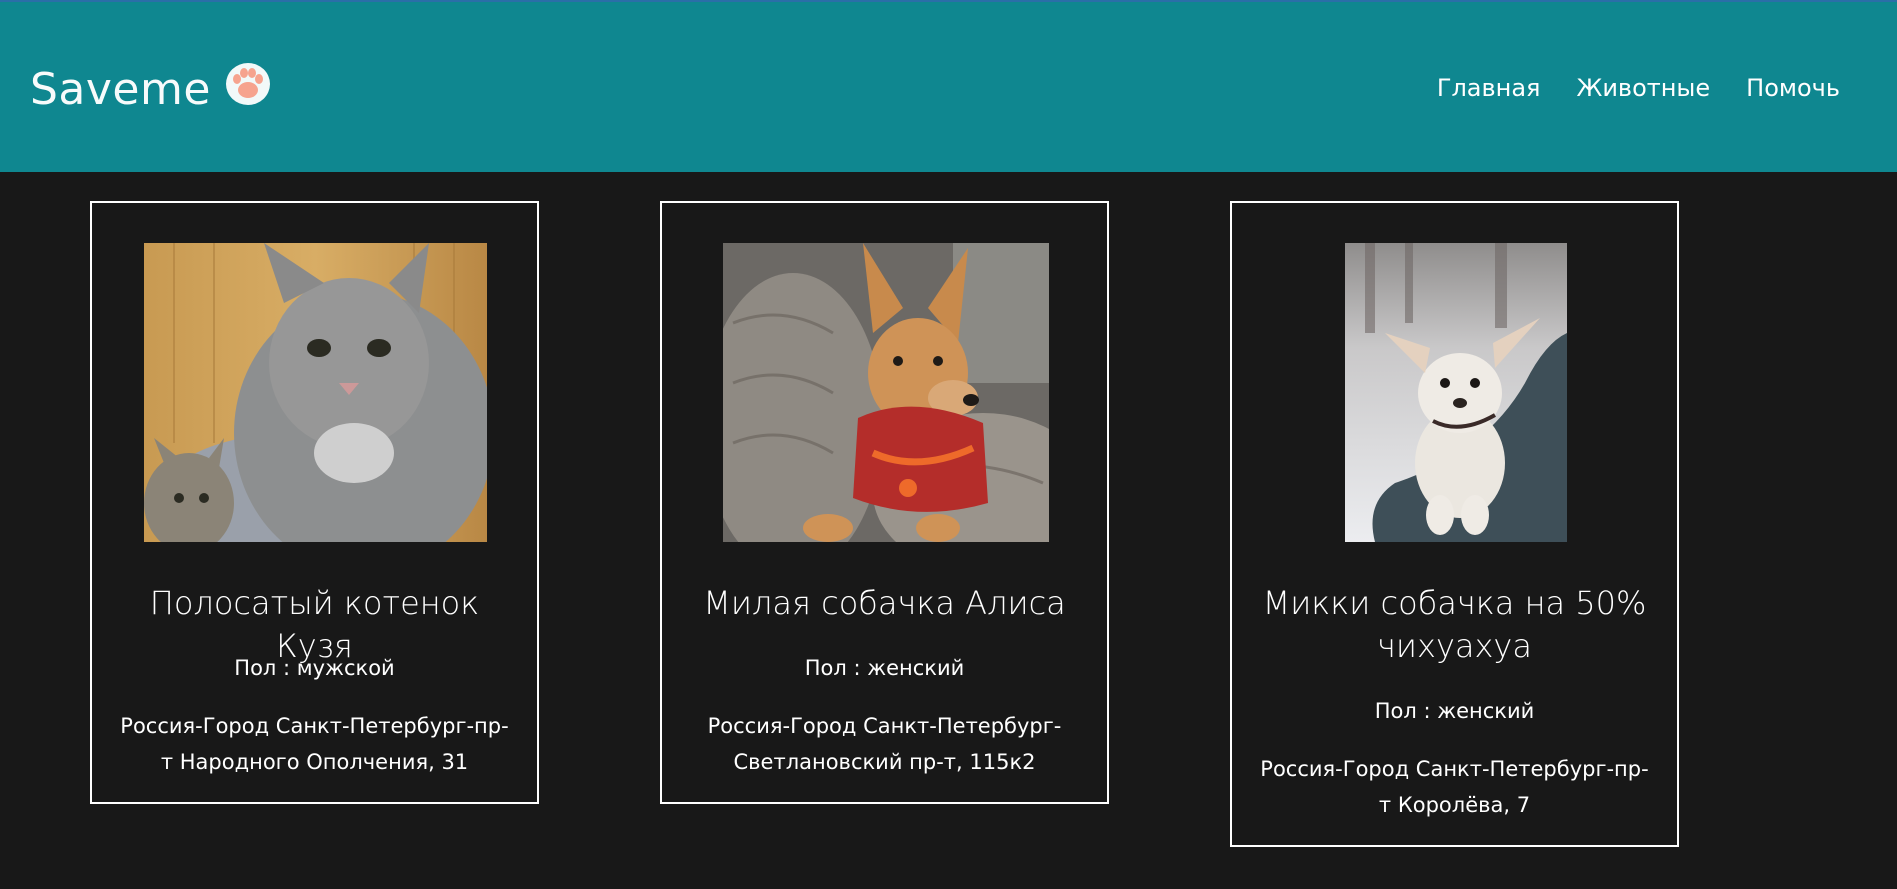 This screenshot has width=1897, height=889. I want to click on nav-link-help: Помочь, so click(1793, 88).